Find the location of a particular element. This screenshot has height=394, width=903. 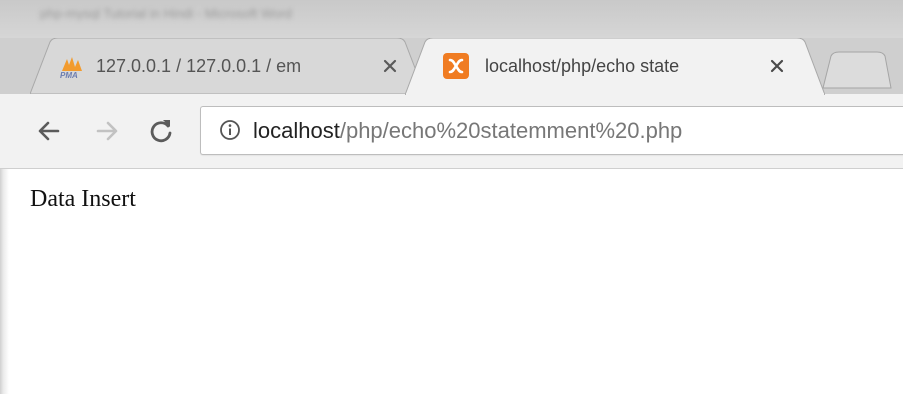

address-bar: localhost/php/echo%20statemment%20.php is located at coordinates (551, 130).